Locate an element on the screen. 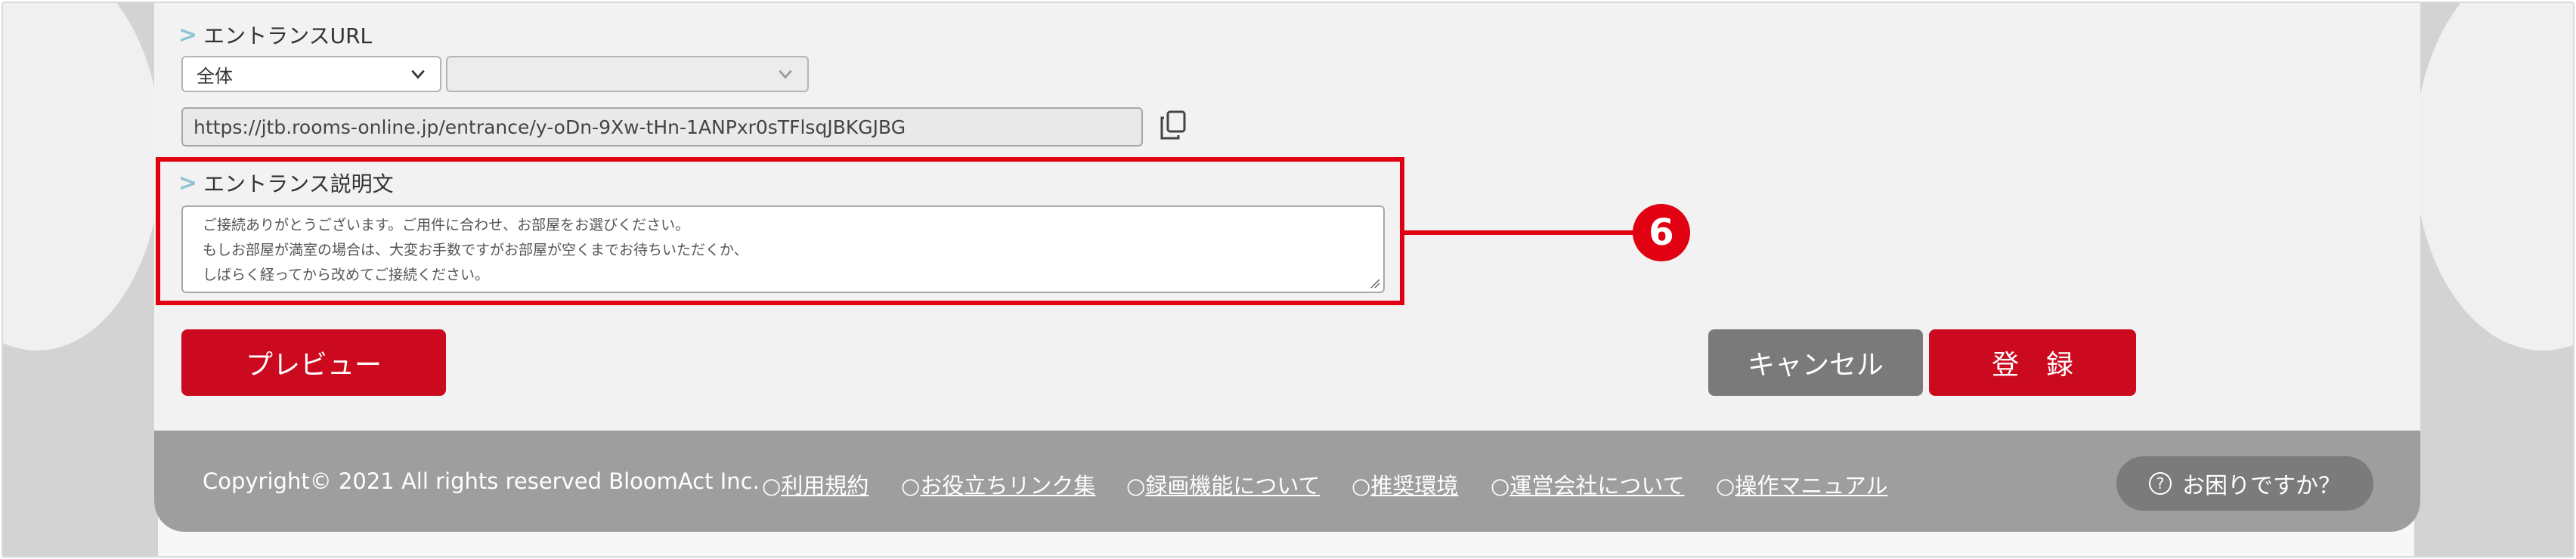 The image size is (2576, 559). cancel-button: キャンセル is located at coordinates (1815, 362).